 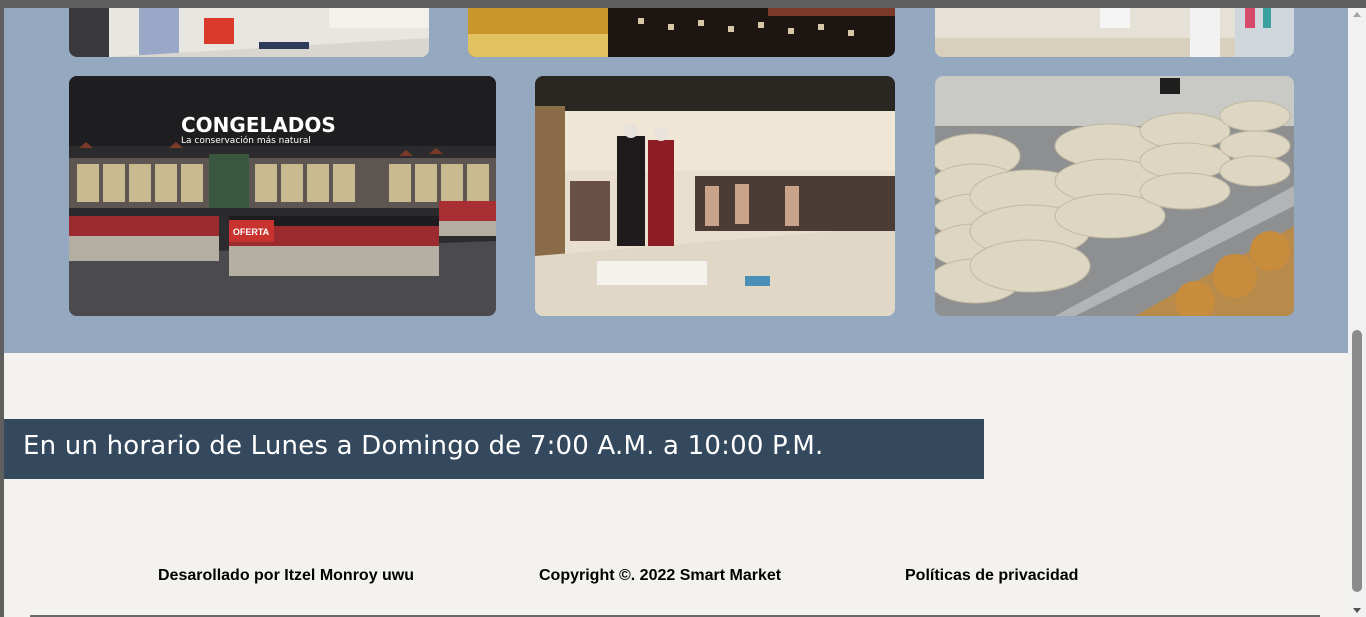 I want to click on store-aisle-shopper-photo, so click(x=249, y=32).